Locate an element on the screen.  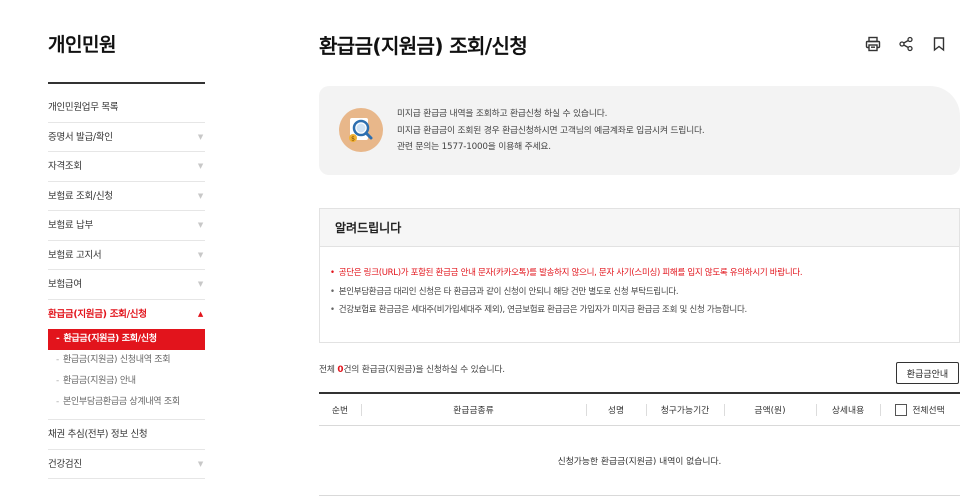
col-header: 상세내용 is located at coordinates (848, 409).